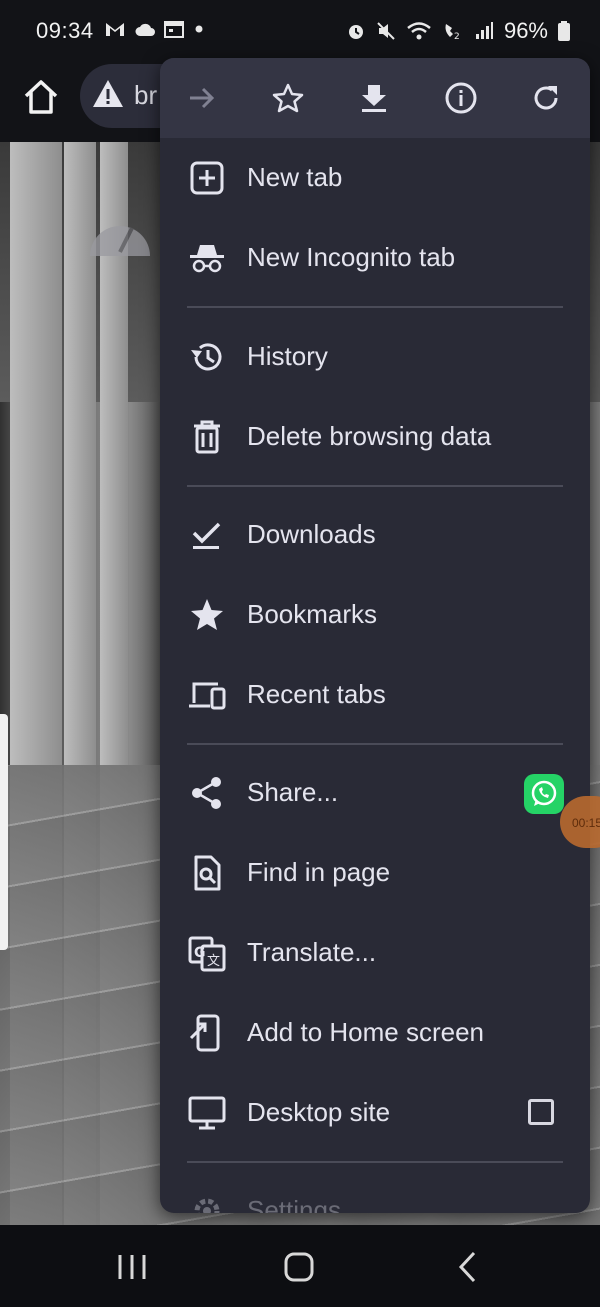 The image size is (600, 1307). I want to click on download-icon, so click(374, 98).